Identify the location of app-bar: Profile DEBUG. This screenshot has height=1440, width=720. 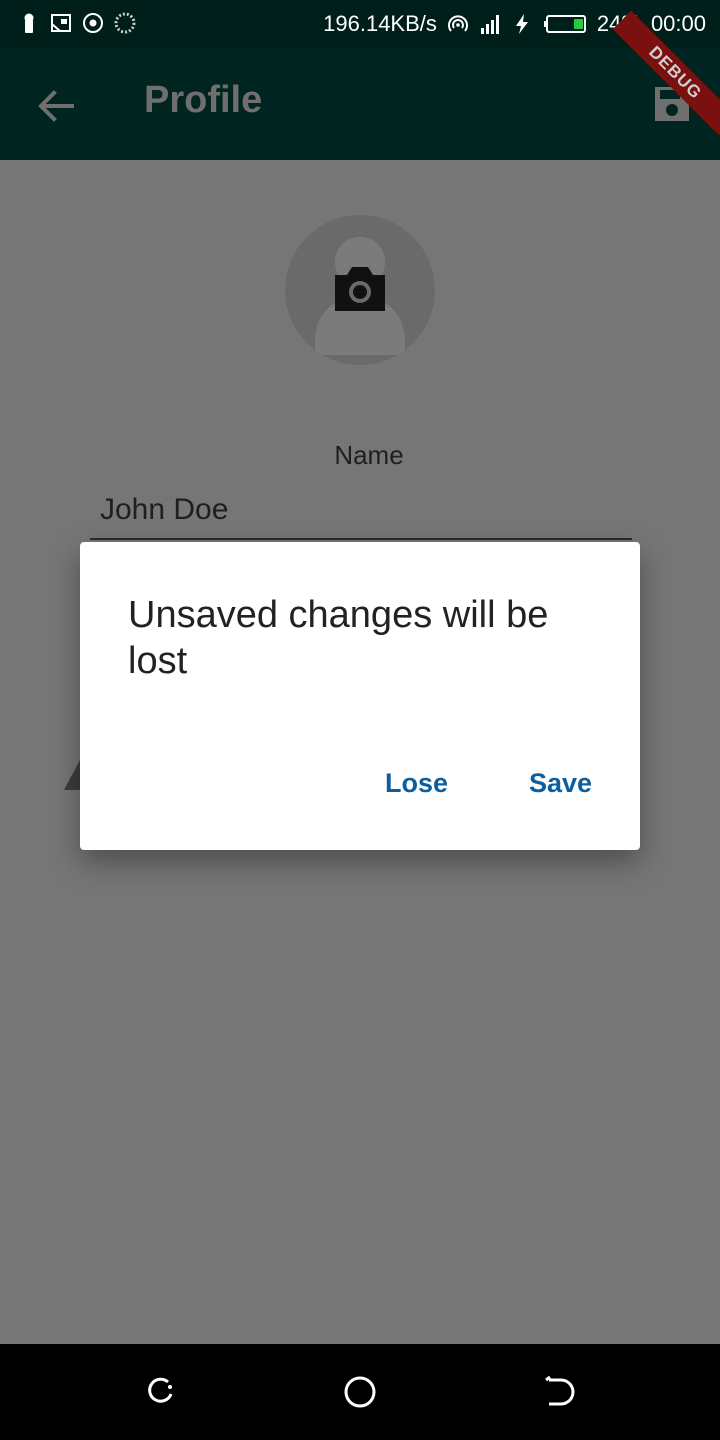
(360, 85).